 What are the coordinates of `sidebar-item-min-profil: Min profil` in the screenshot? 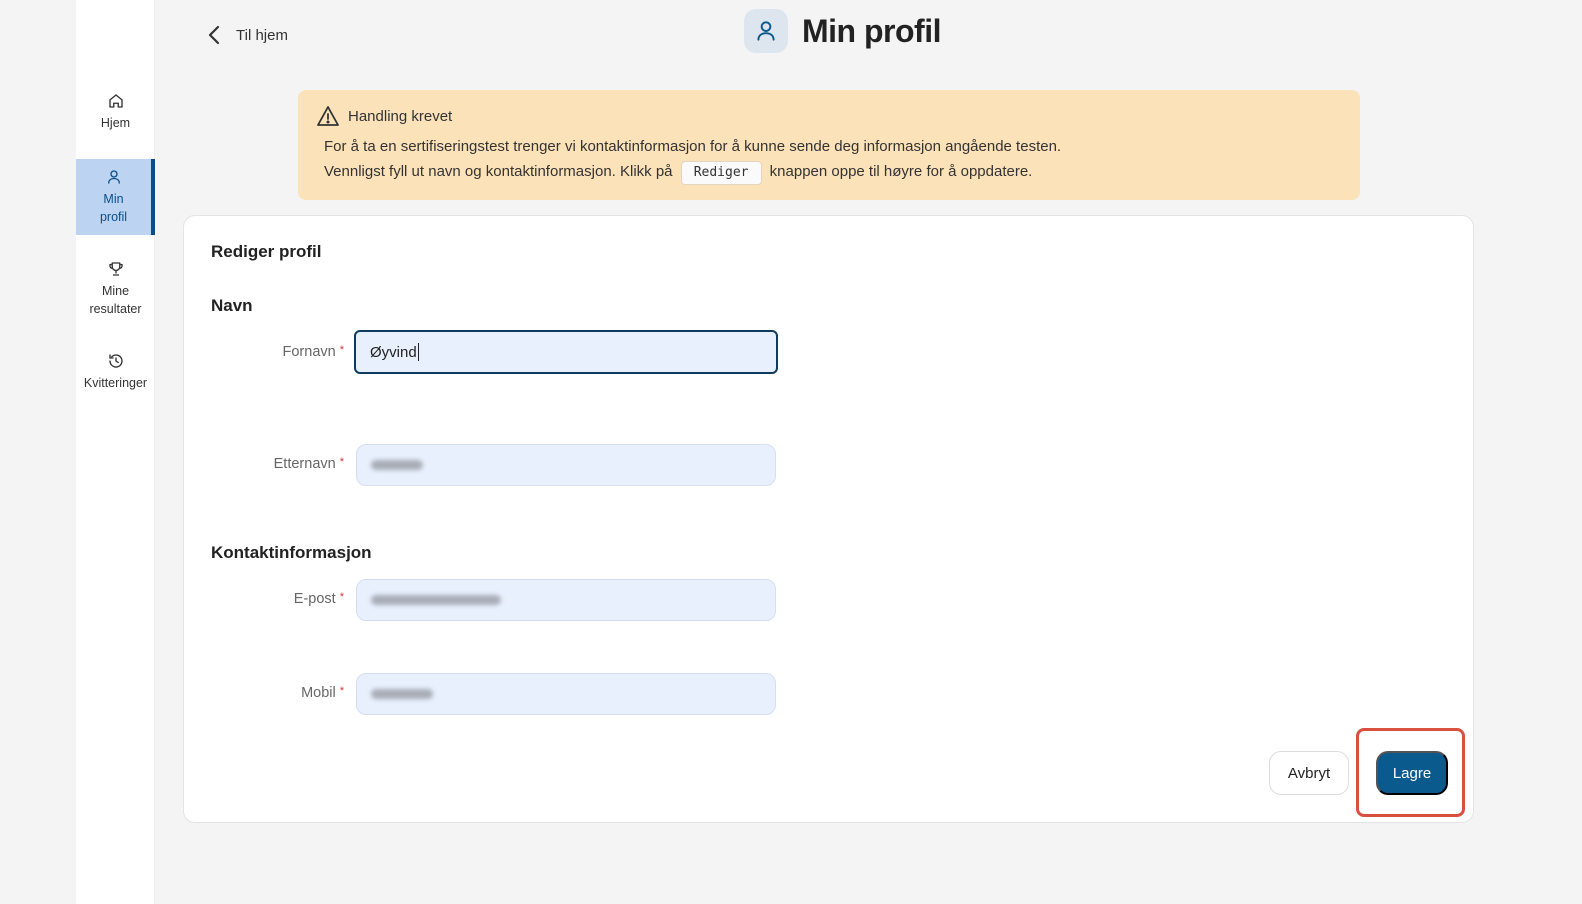 It's located at (115, 197).